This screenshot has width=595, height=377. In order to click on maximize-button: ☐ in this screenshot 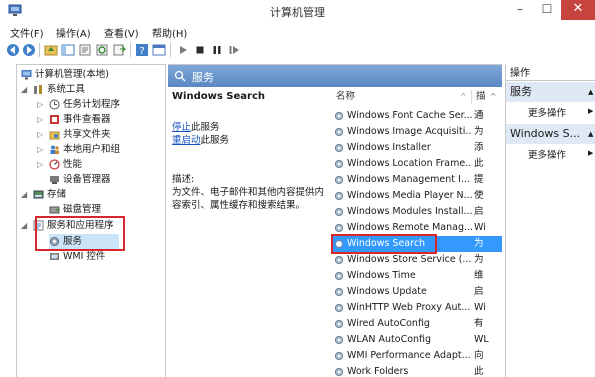, I will do `click(547, 10)`.